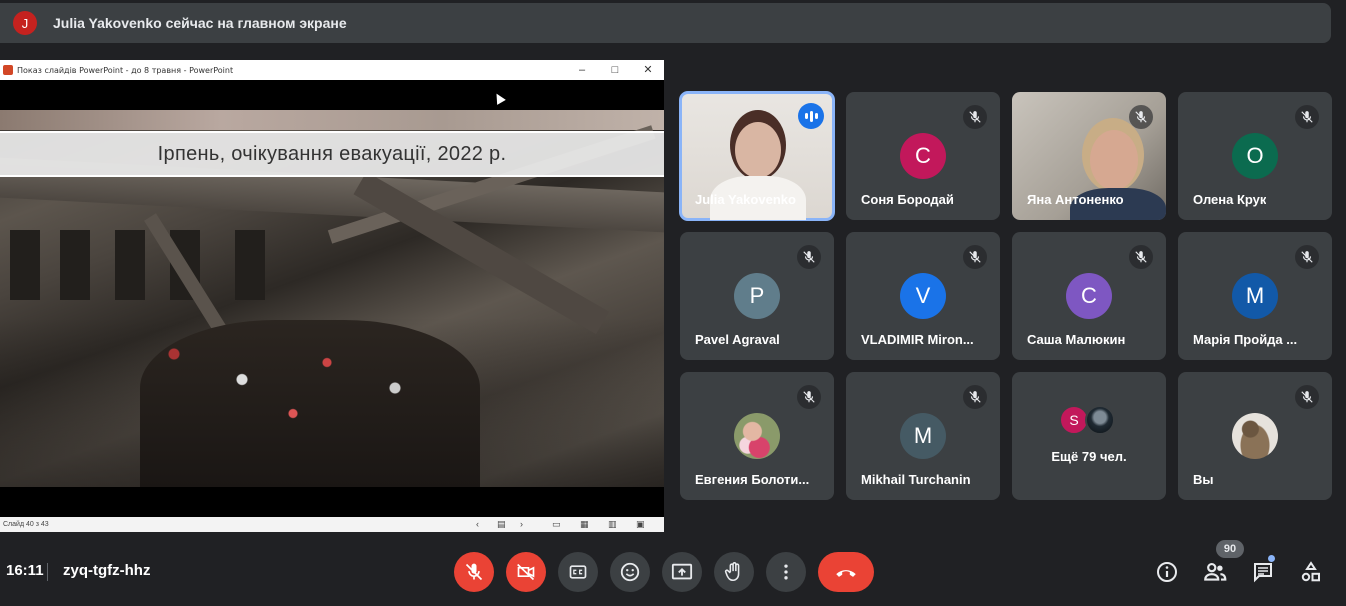 Image resolution: width=1346 pixels, height=606 pixels. I want to click on self-tile: Вы, so click(1255, 436).